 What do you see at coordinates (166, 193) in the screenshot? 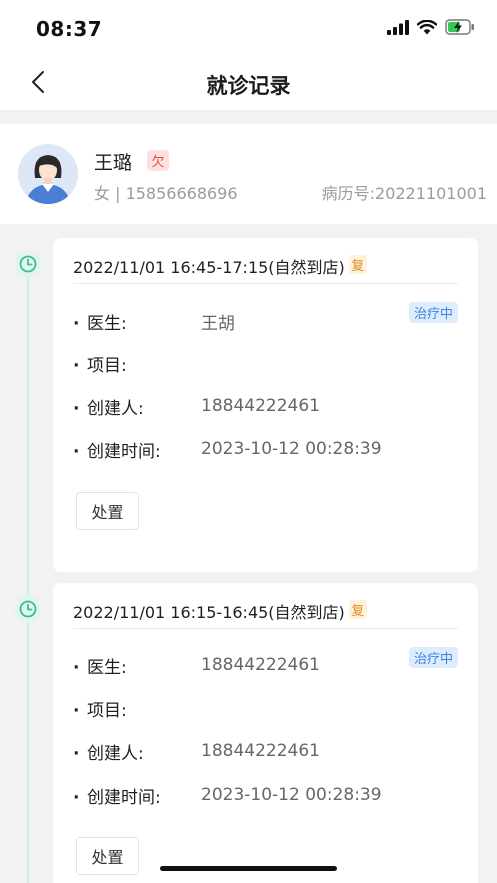
I see `patient-gender-phone: 女 | 15856668696` at bounding box center [166, 193].